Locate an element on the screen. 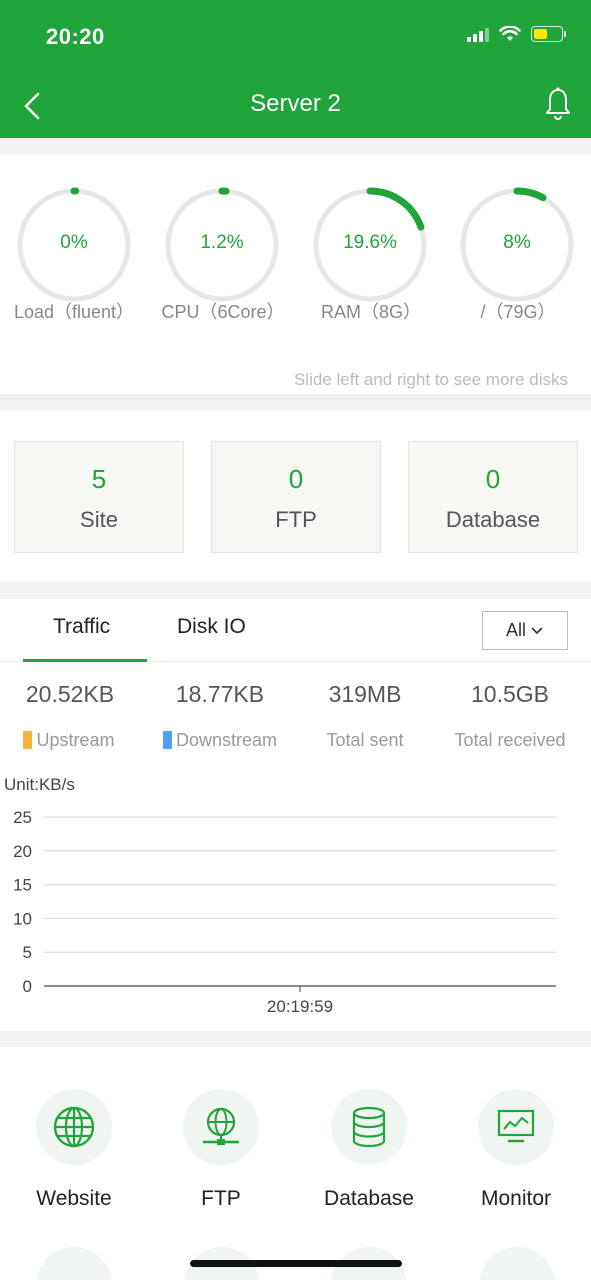 The image size is (591, 1280). metric-label-text: Upstream is located at coordinates (75, 740).